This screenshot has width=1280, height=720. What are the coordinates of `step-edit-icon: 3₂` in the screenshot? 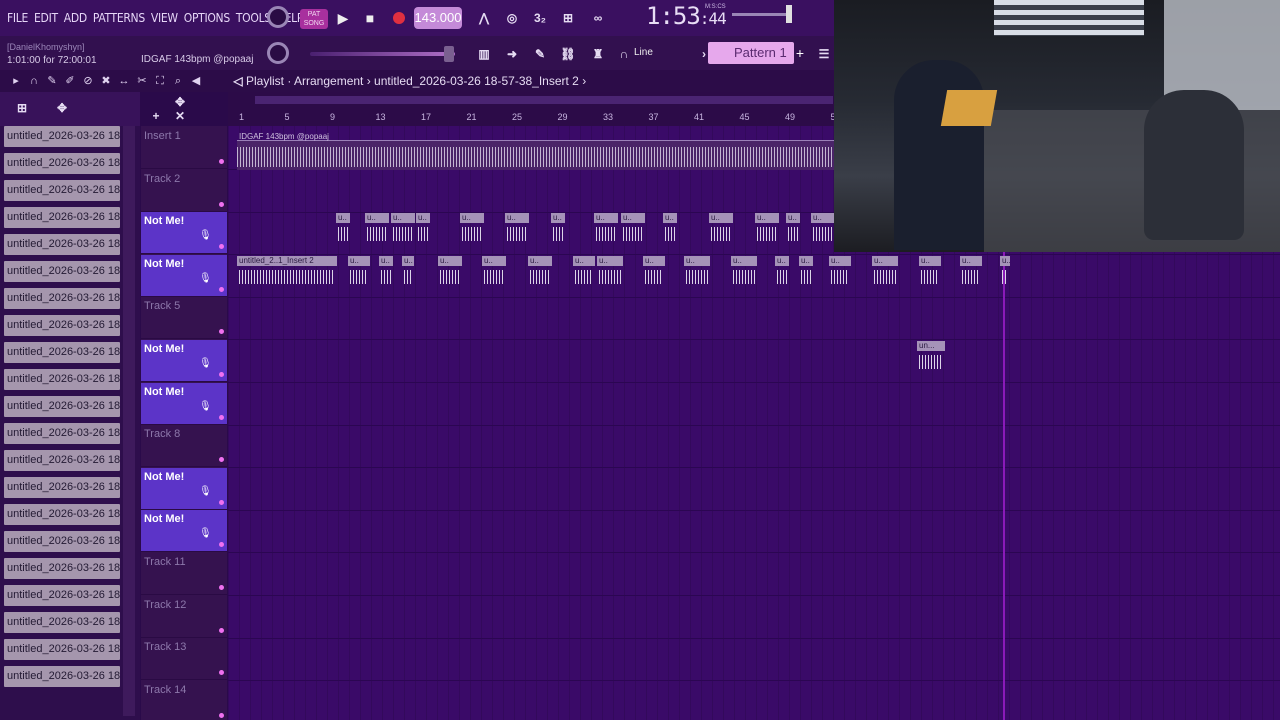 It's located at (540, 18).